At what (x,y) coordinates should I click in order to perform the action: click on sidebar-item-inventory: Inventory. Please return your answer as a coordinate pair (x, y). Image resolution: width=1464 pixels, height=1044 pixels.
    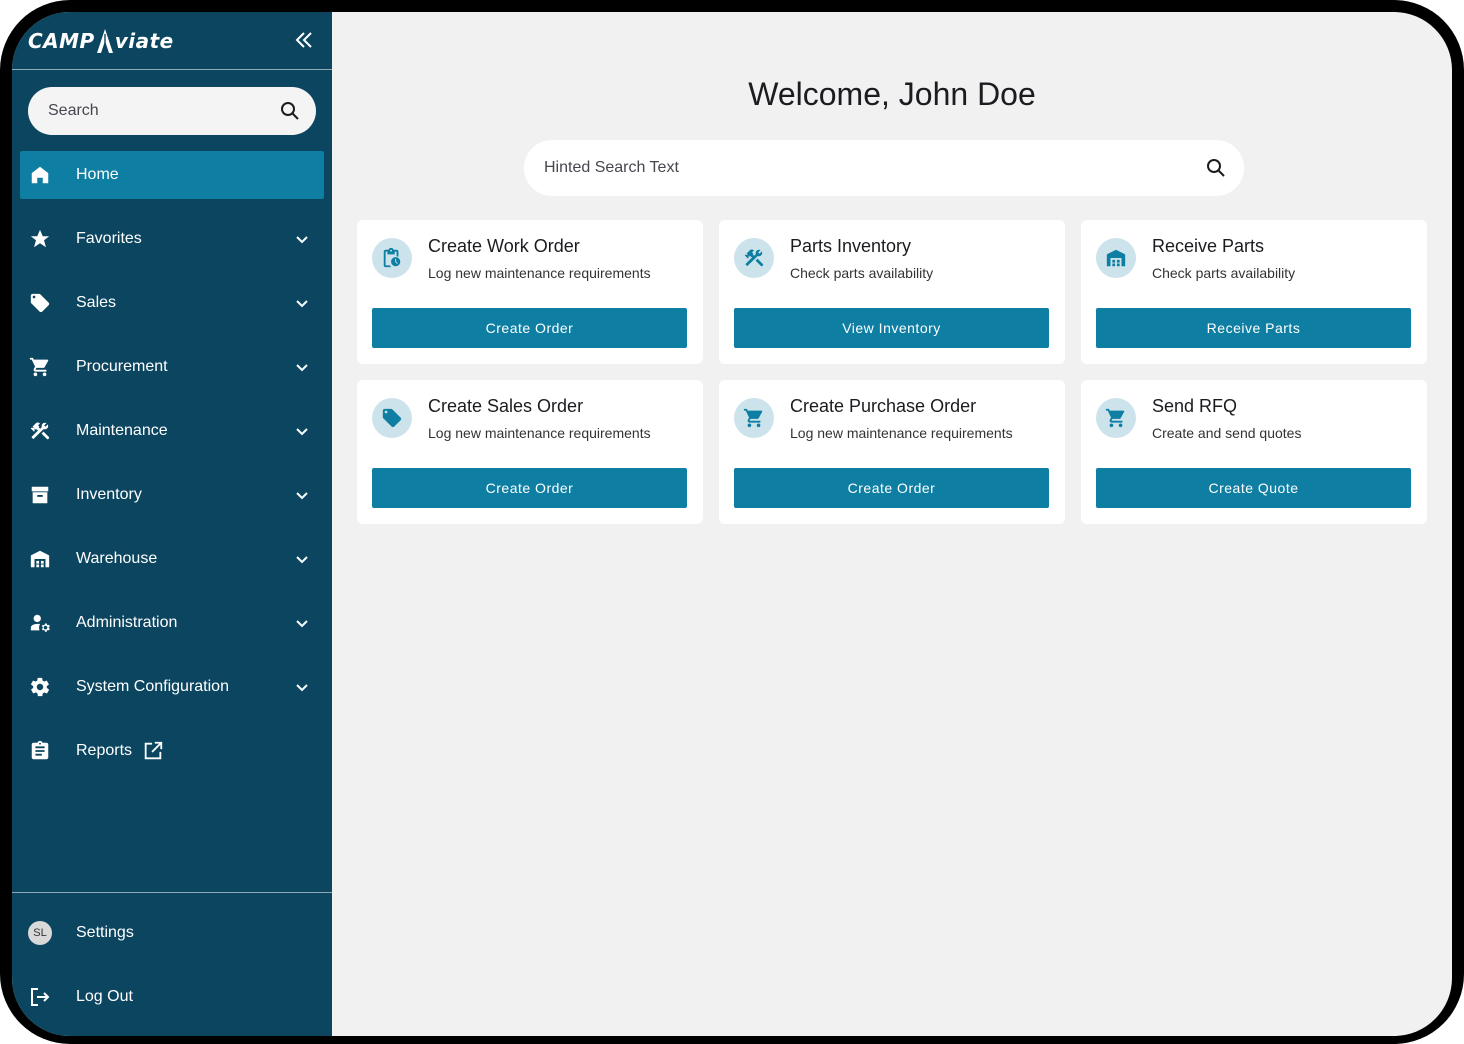
    Looking at the image, I should click on (172, 495).